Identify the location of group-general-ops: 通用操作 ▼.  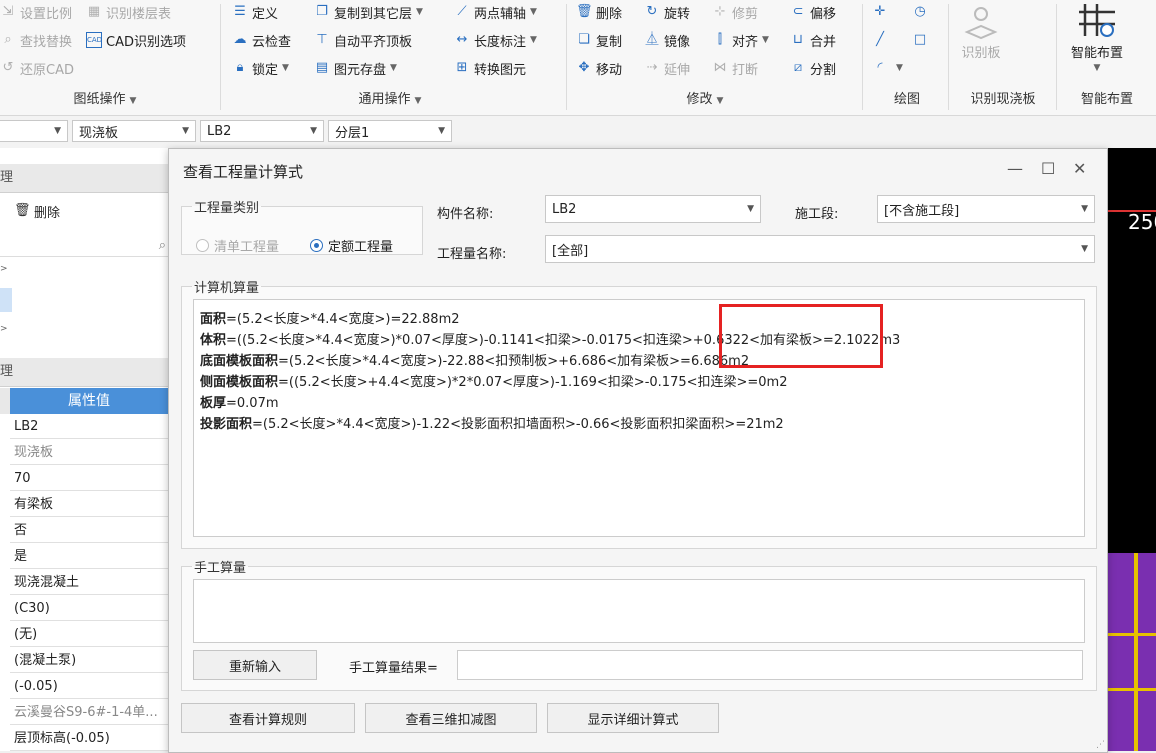
(390, 100).